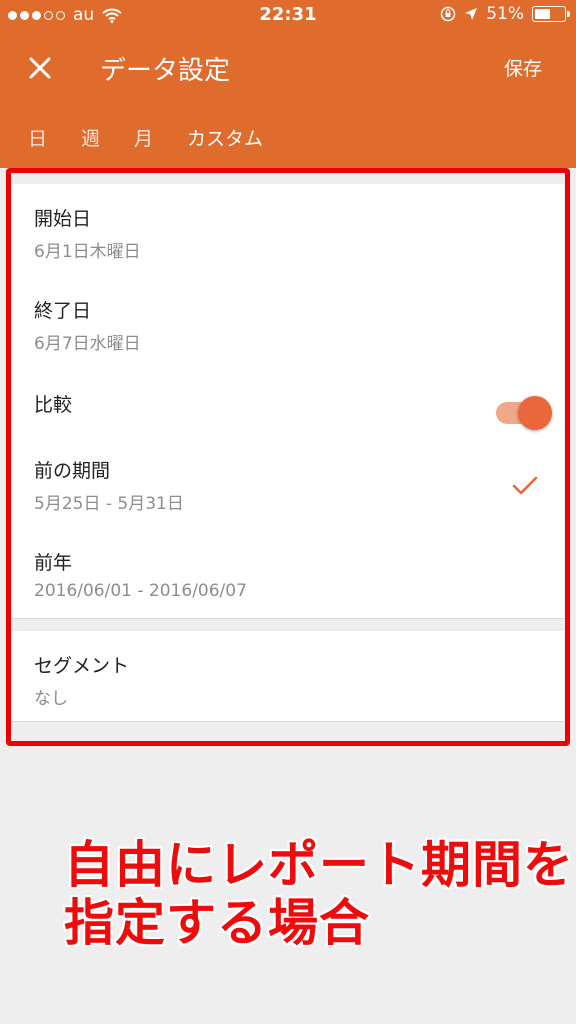  I want to click on page-title: データ設定, so click(165, 71).